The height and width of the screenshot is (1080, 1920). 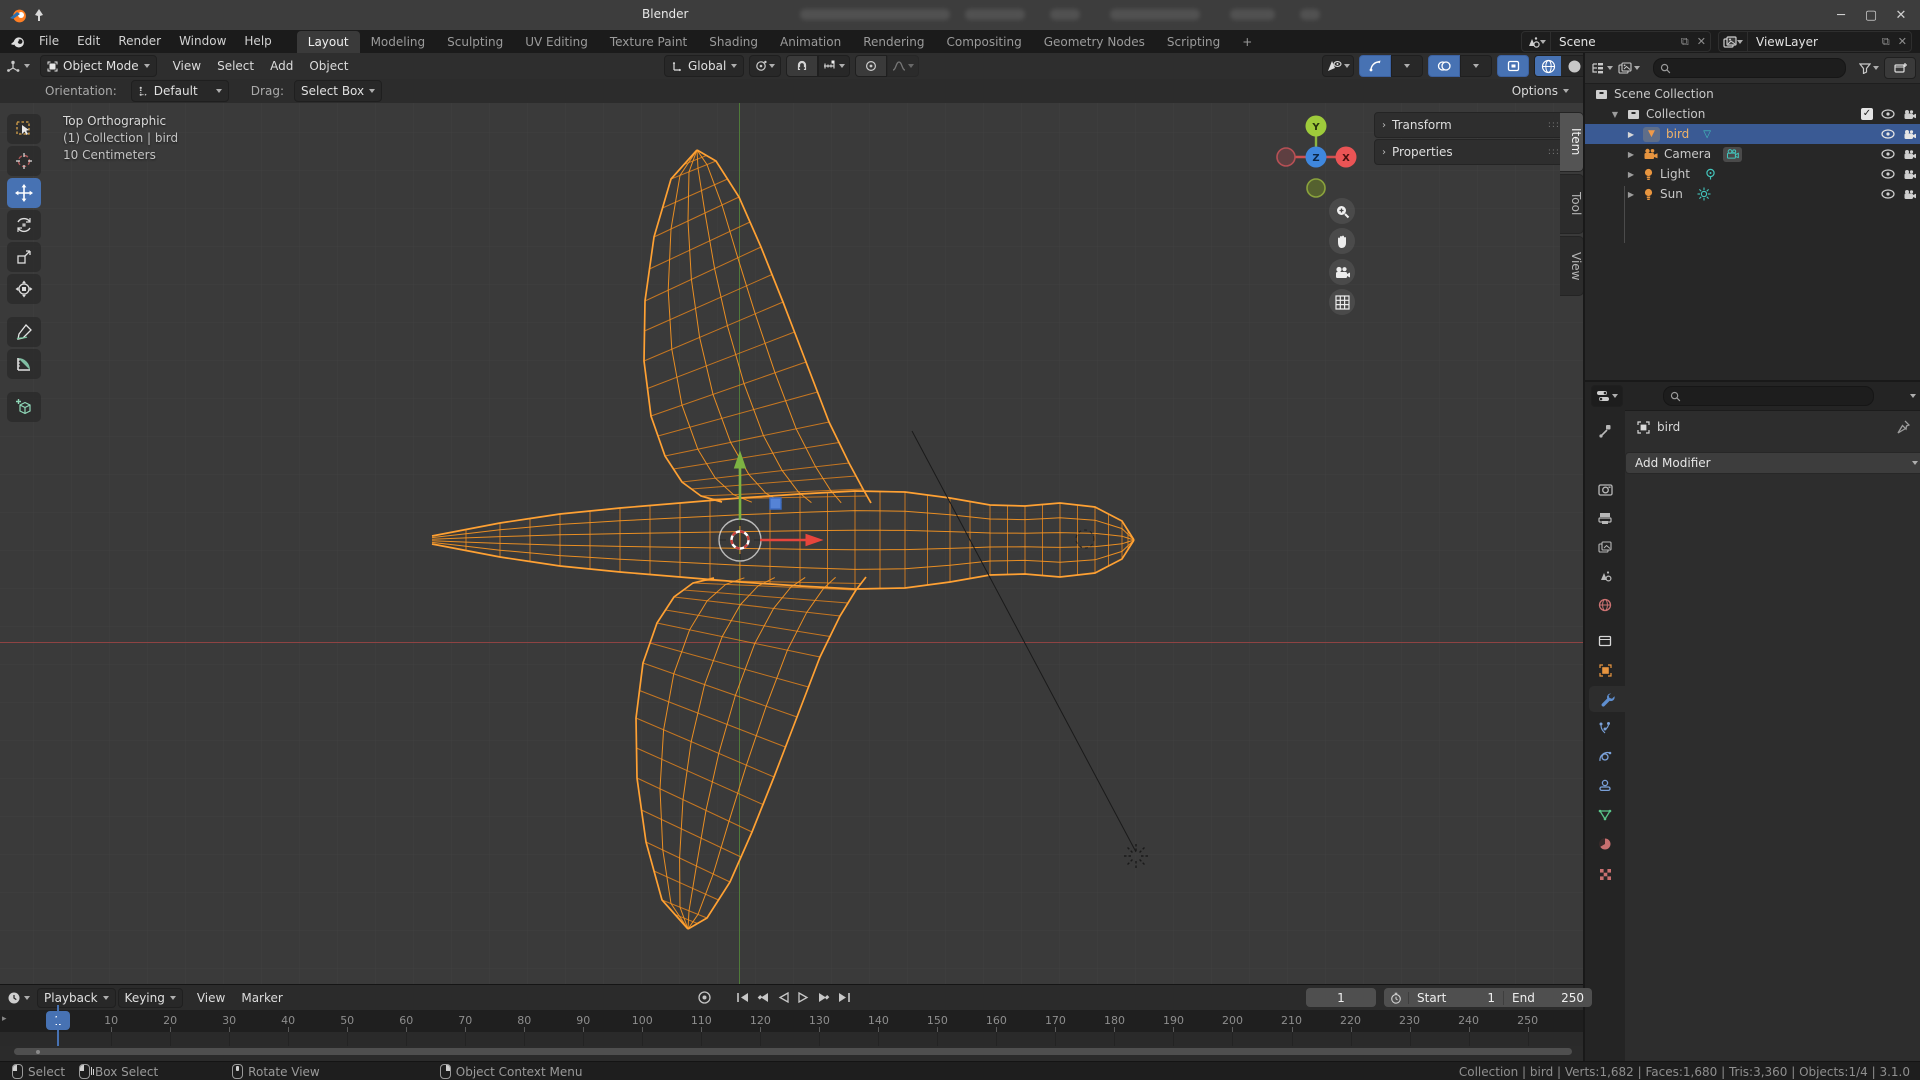 What do you see at coordinates (1605, 489) in the screenshot?
I see `prop-tab-render` at bounding box center [1605, 489].